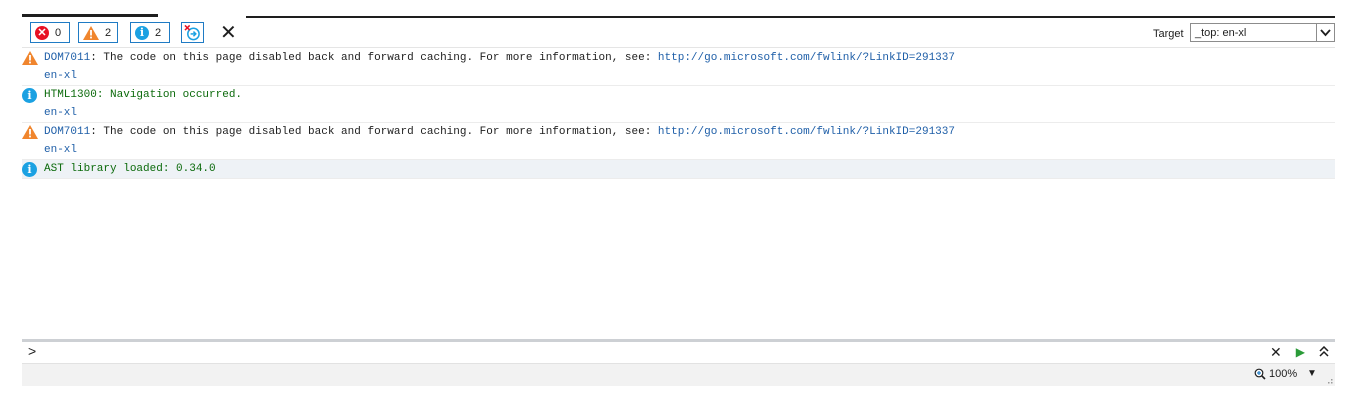  What do you see at coordinates (678, 34) in the screenshot?
I see `console-toolbar: ✕ 0 2 i 2 ✕ Target _top: en-xl` at bounding box center [678, 34].